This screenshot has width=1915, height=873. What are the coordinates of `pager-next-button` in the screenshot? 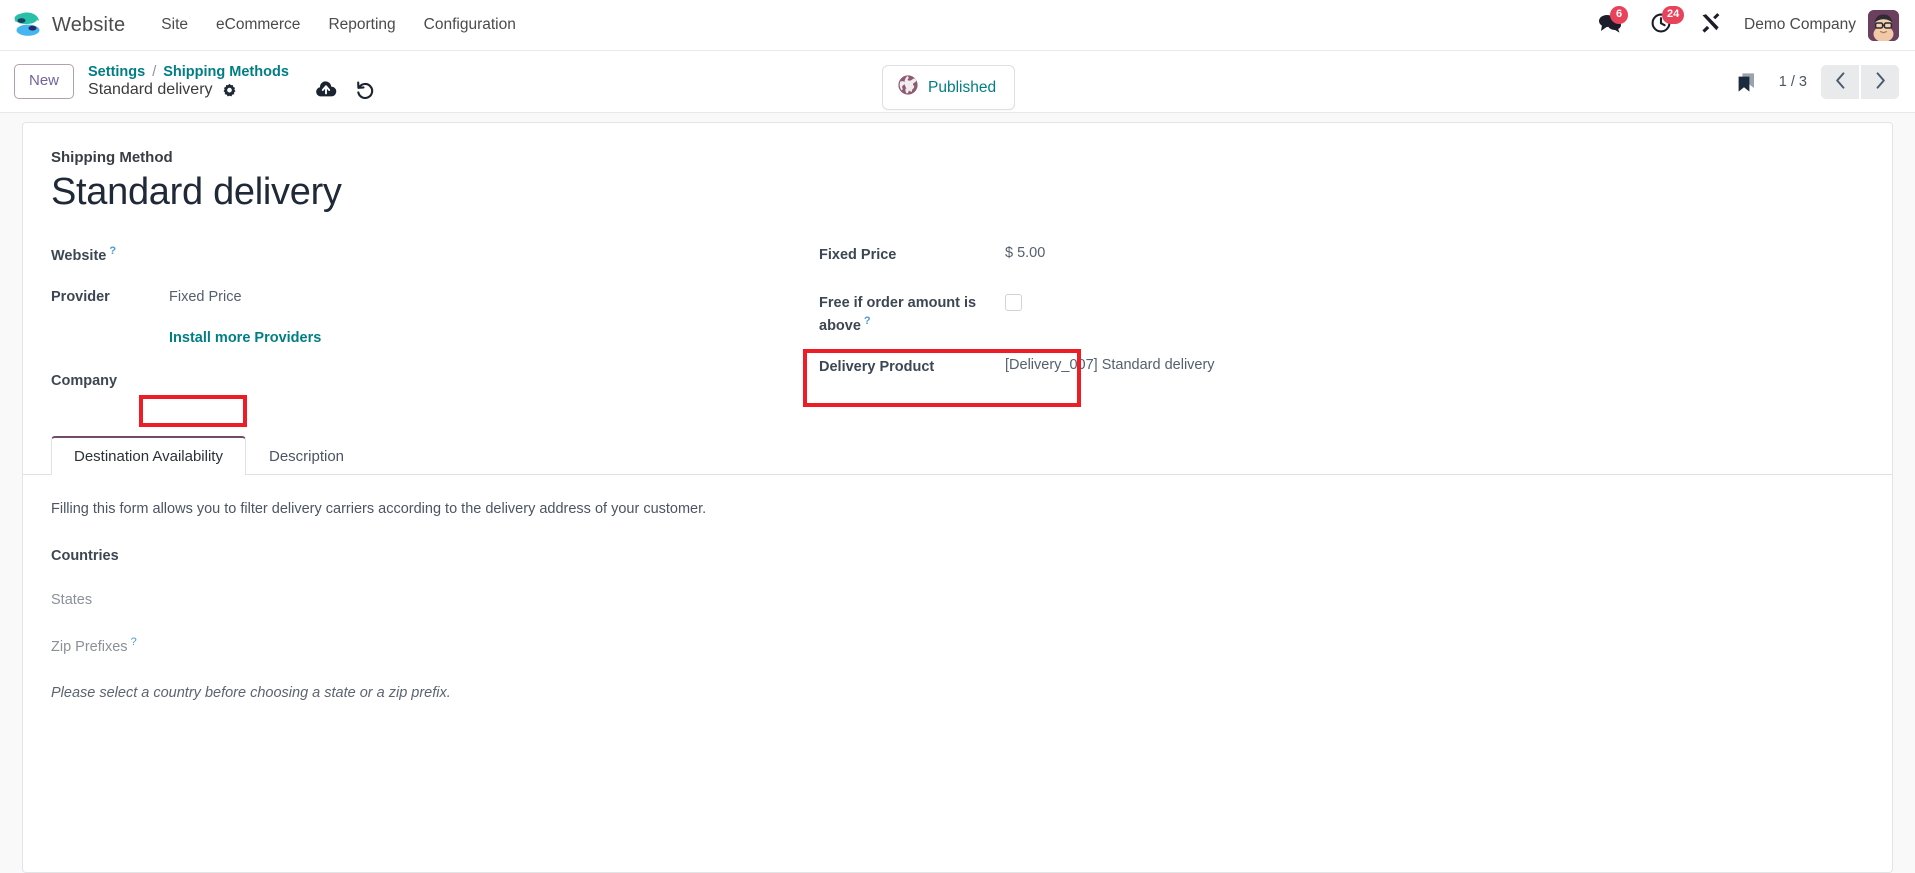 It's located at (1880, 81).